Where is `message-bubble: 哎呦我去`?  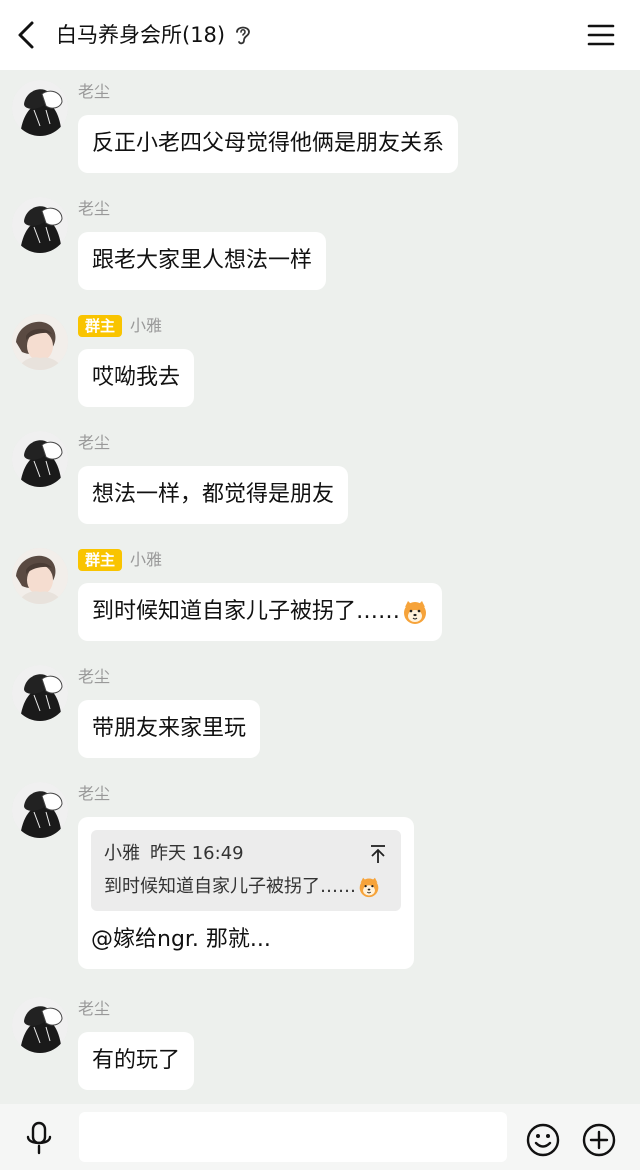 message-bubble: 哎呦我去 is located at coordinates (136, 378).